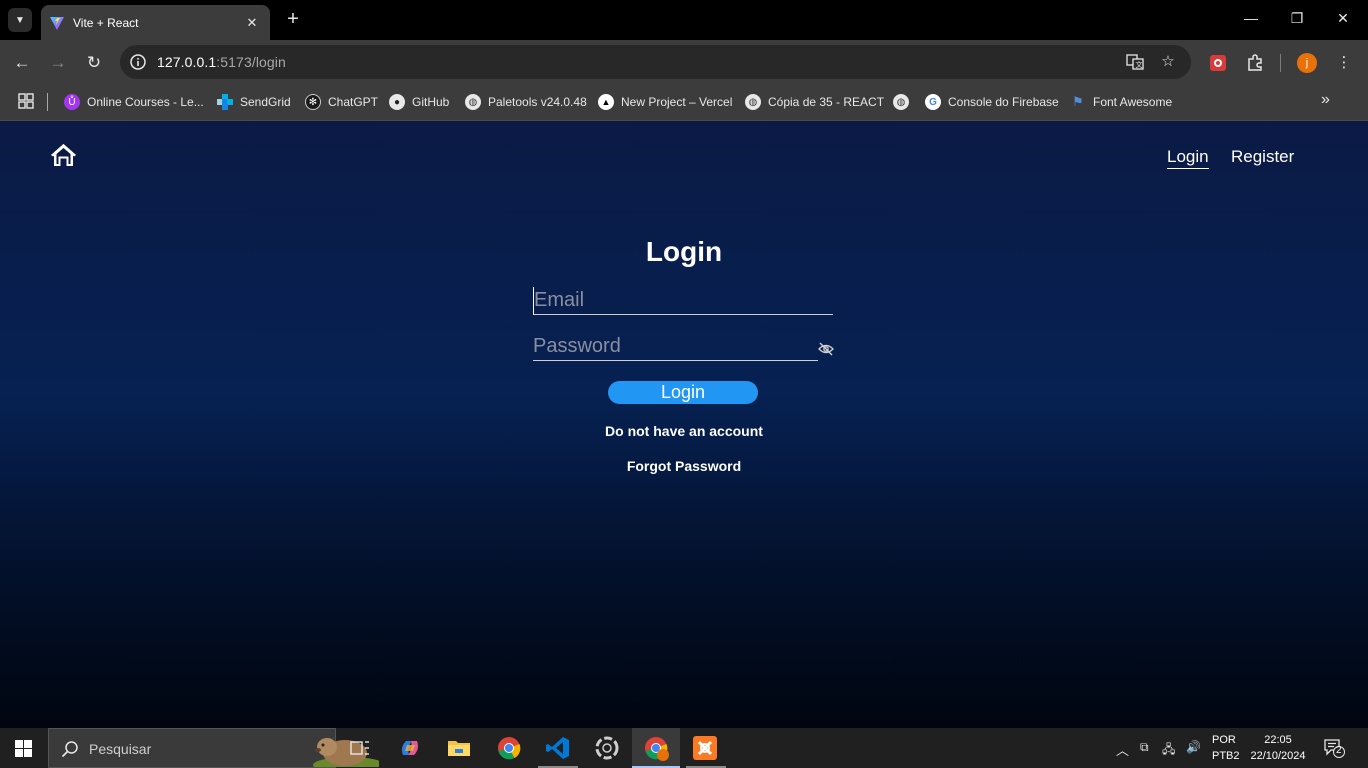 This screenshot has width=1368, height=768. What do you see at coordinates (225, 102) in the screenshot?
I see `sendgrid-icon` at bounding box center [225, 102].